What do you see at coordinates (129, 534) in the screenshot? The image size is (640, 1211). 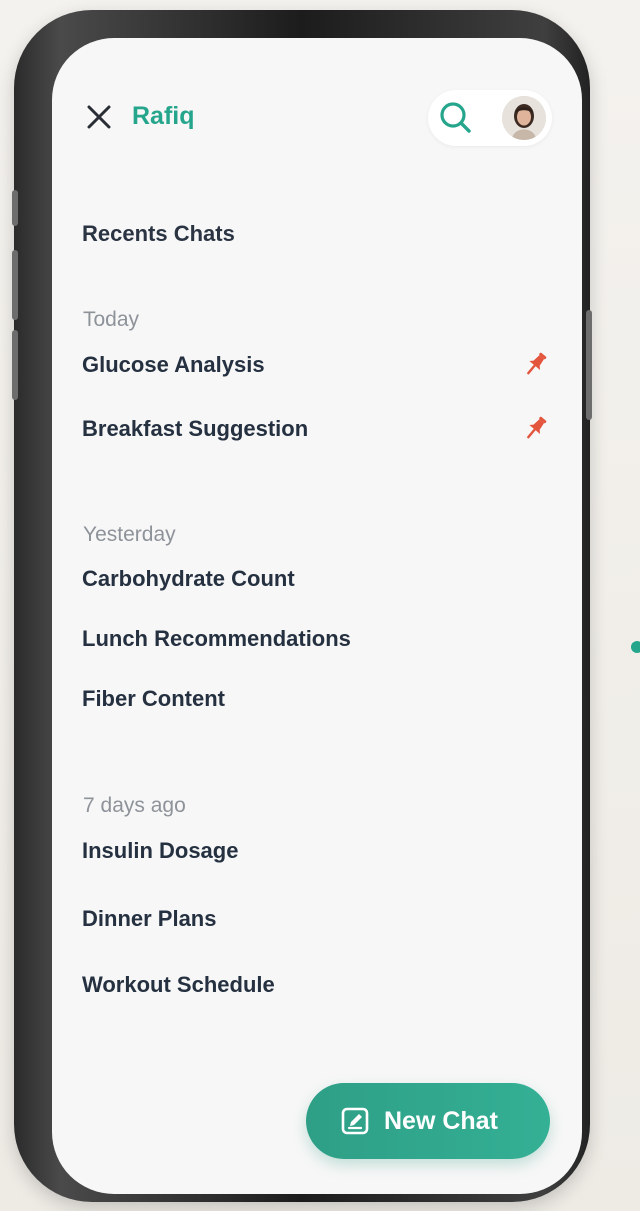 I see `group-label-yesterday: Yesterday` at bounding box center [129, 534].